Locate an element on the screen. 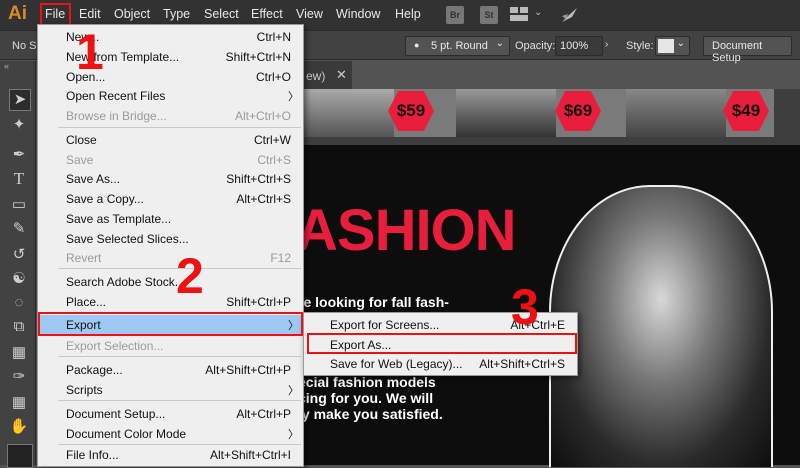 The width and height of the screenshot is (800, 468). step-number-1: 1 is located at coordinates (90, 52).